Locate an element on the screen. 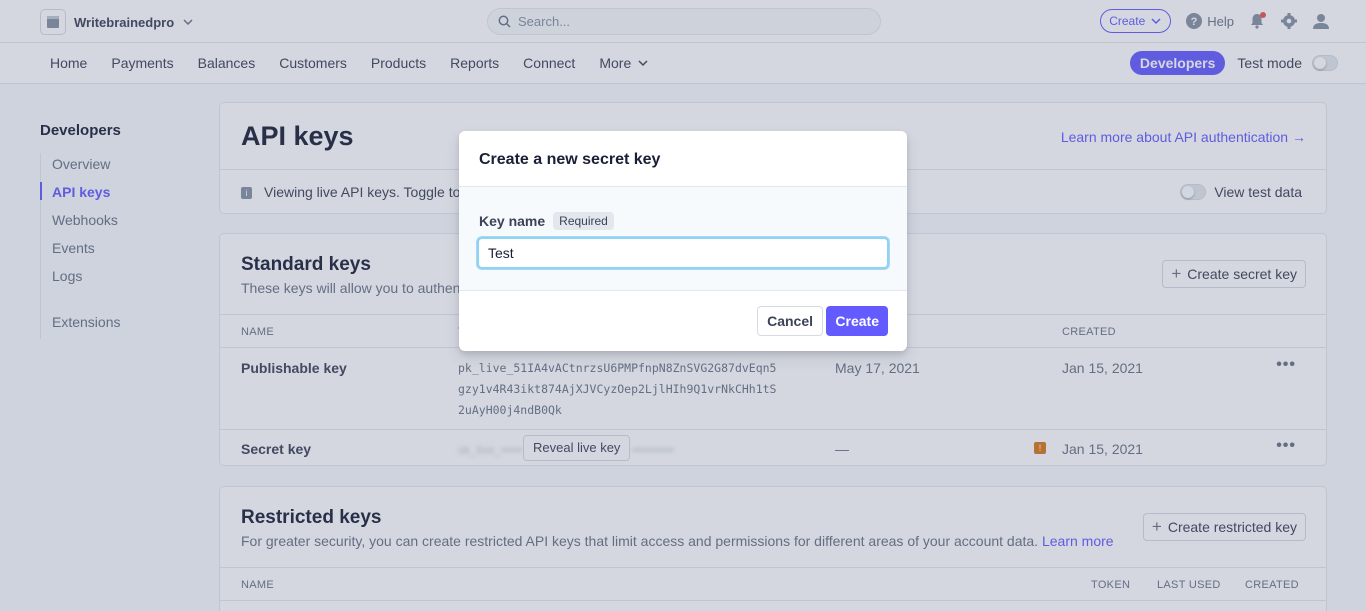 Image resolution: width=1366 pixels, height=611 pixels. cancel-button: Cancel is located at coordinates (790, 321).